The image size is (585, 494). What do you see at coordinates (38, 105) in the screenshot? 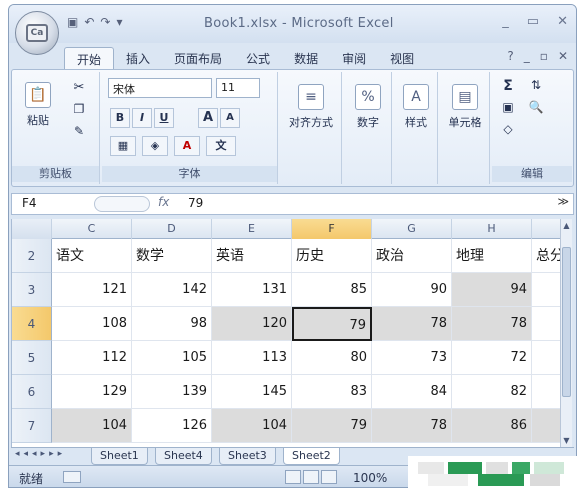
I see `paste-button: 📋 粘贴` at bounding box center [38, 105].